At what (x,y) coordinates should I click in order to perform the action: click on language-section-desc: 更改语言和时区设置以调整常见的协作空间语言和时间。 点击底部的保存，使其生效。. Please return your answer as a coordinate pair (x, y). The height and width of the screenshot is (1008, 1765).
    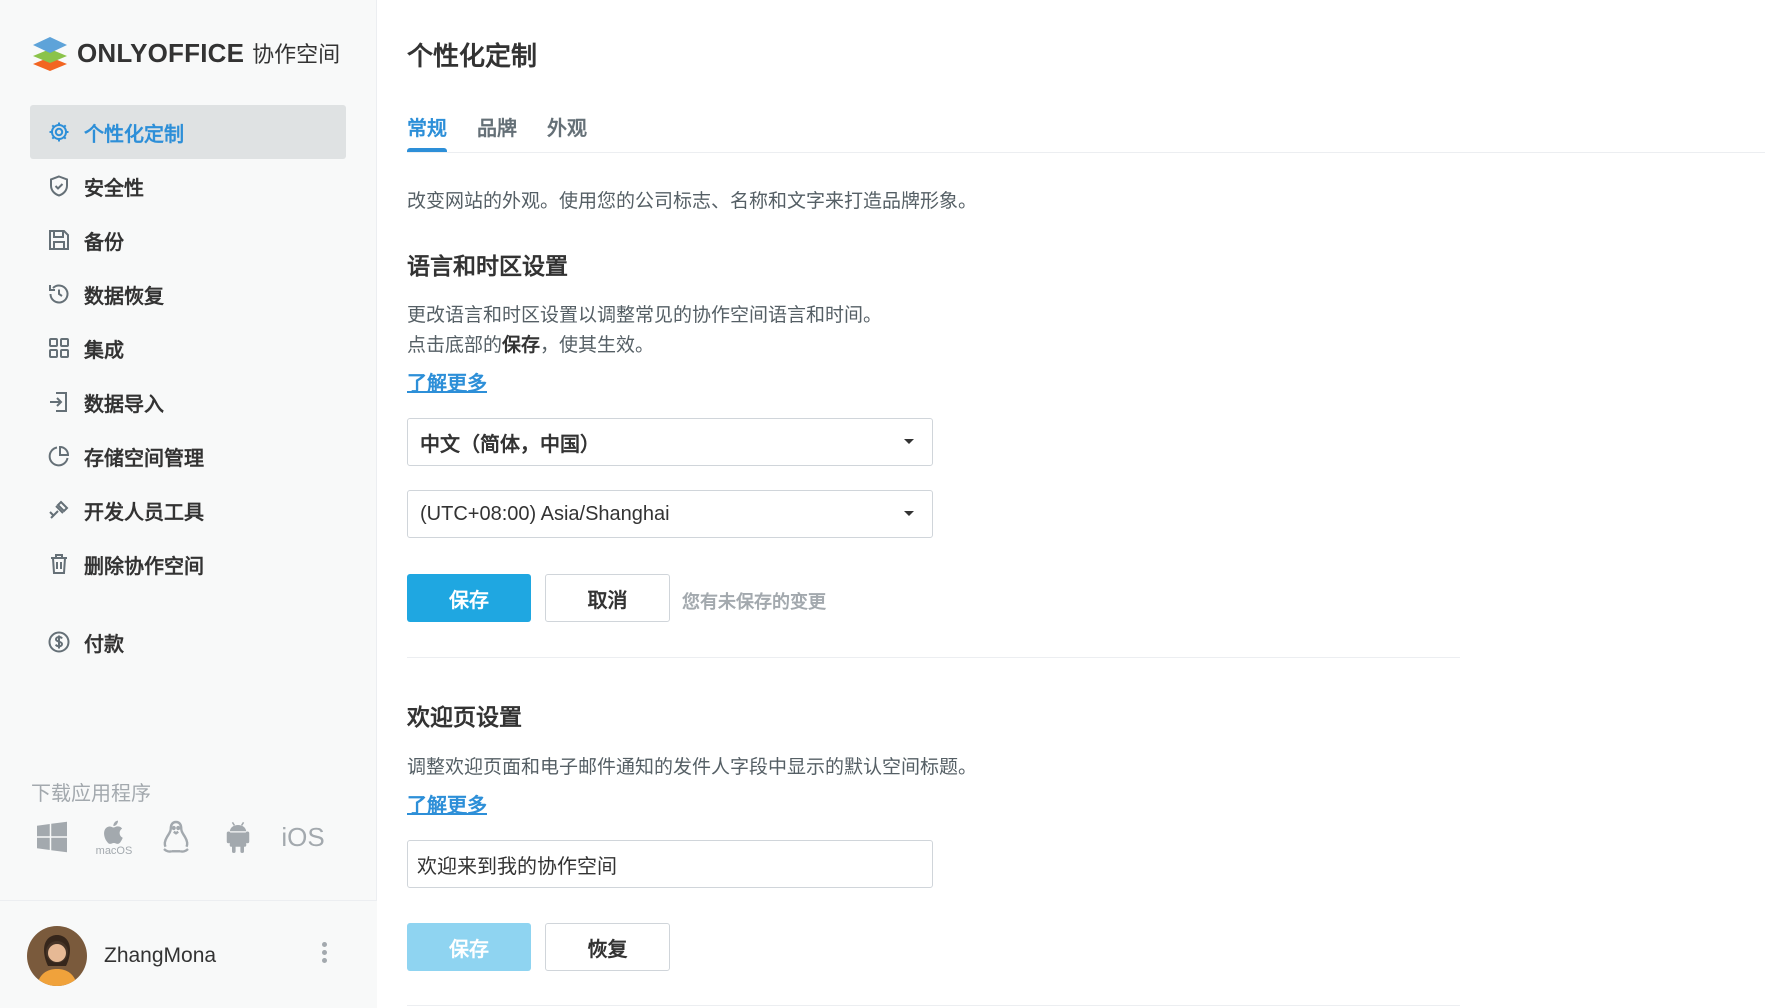
    Looking at the image, I should click on (644, 331).